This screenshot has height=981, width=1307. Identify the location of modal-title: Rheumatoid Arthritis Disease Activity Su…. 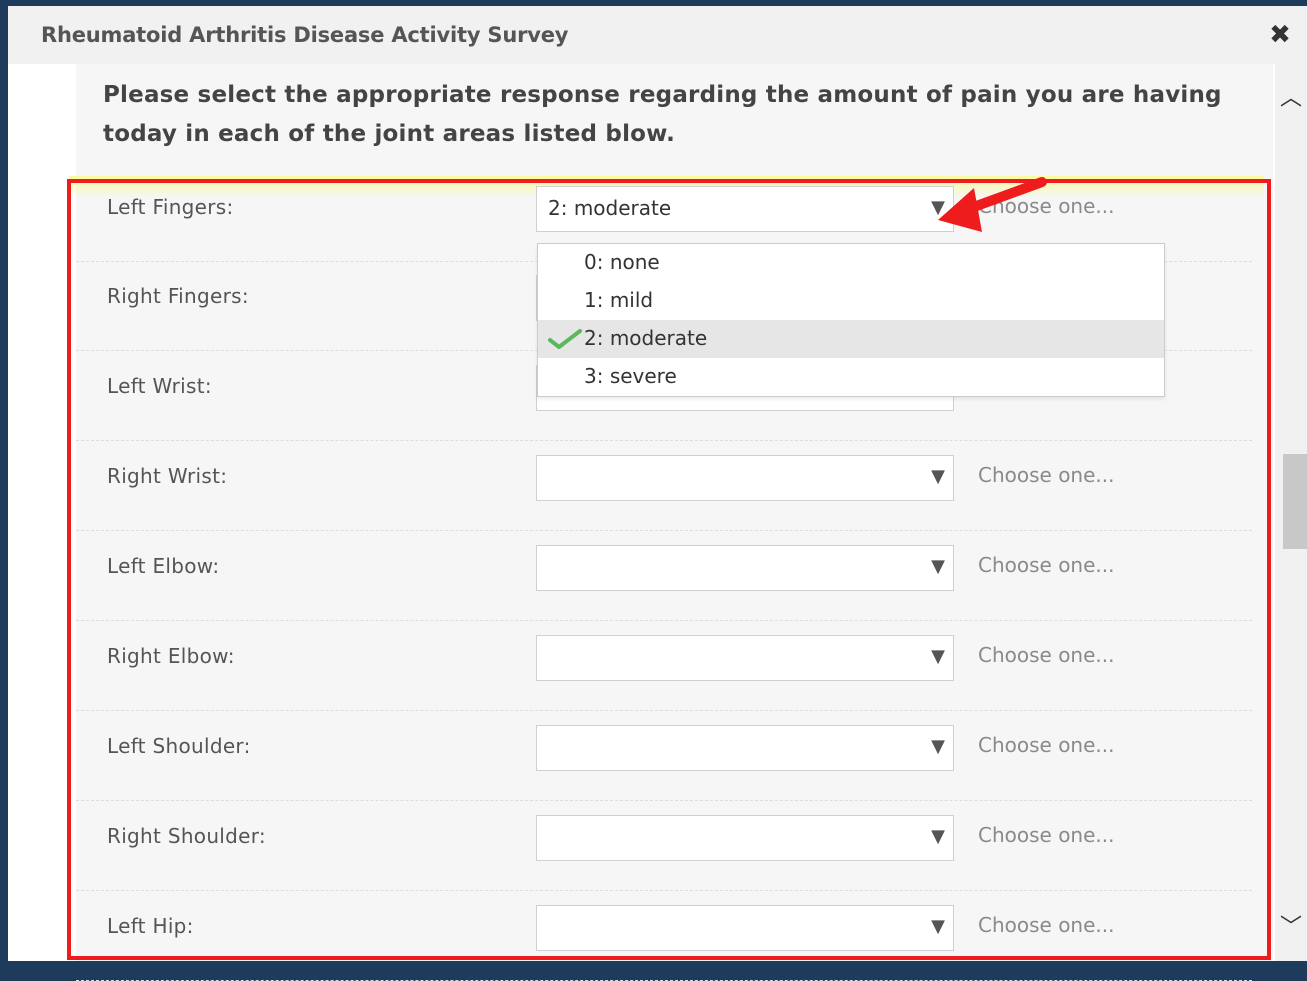
(305, 35).